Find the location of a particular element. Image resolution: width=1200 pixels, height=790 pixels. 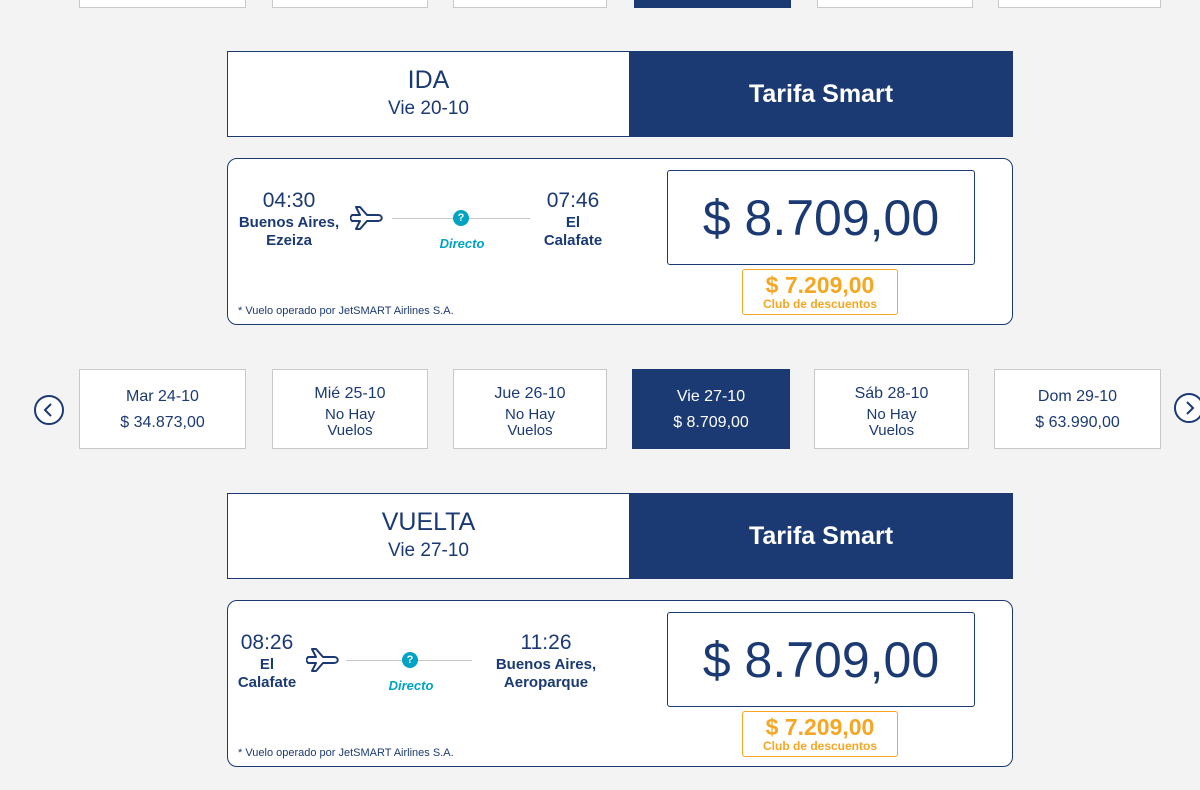

date-option-mie-25: Mié 25-10 No Hay Vuelos is located at coordinates (350, 409).